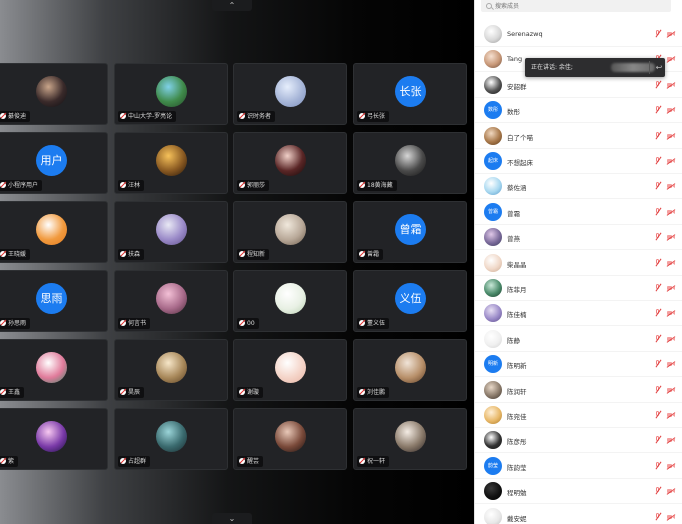  Describe the element at coordinates (380, 185) in the screenshot. I see `participant-name: 18黄海藏` at that location.